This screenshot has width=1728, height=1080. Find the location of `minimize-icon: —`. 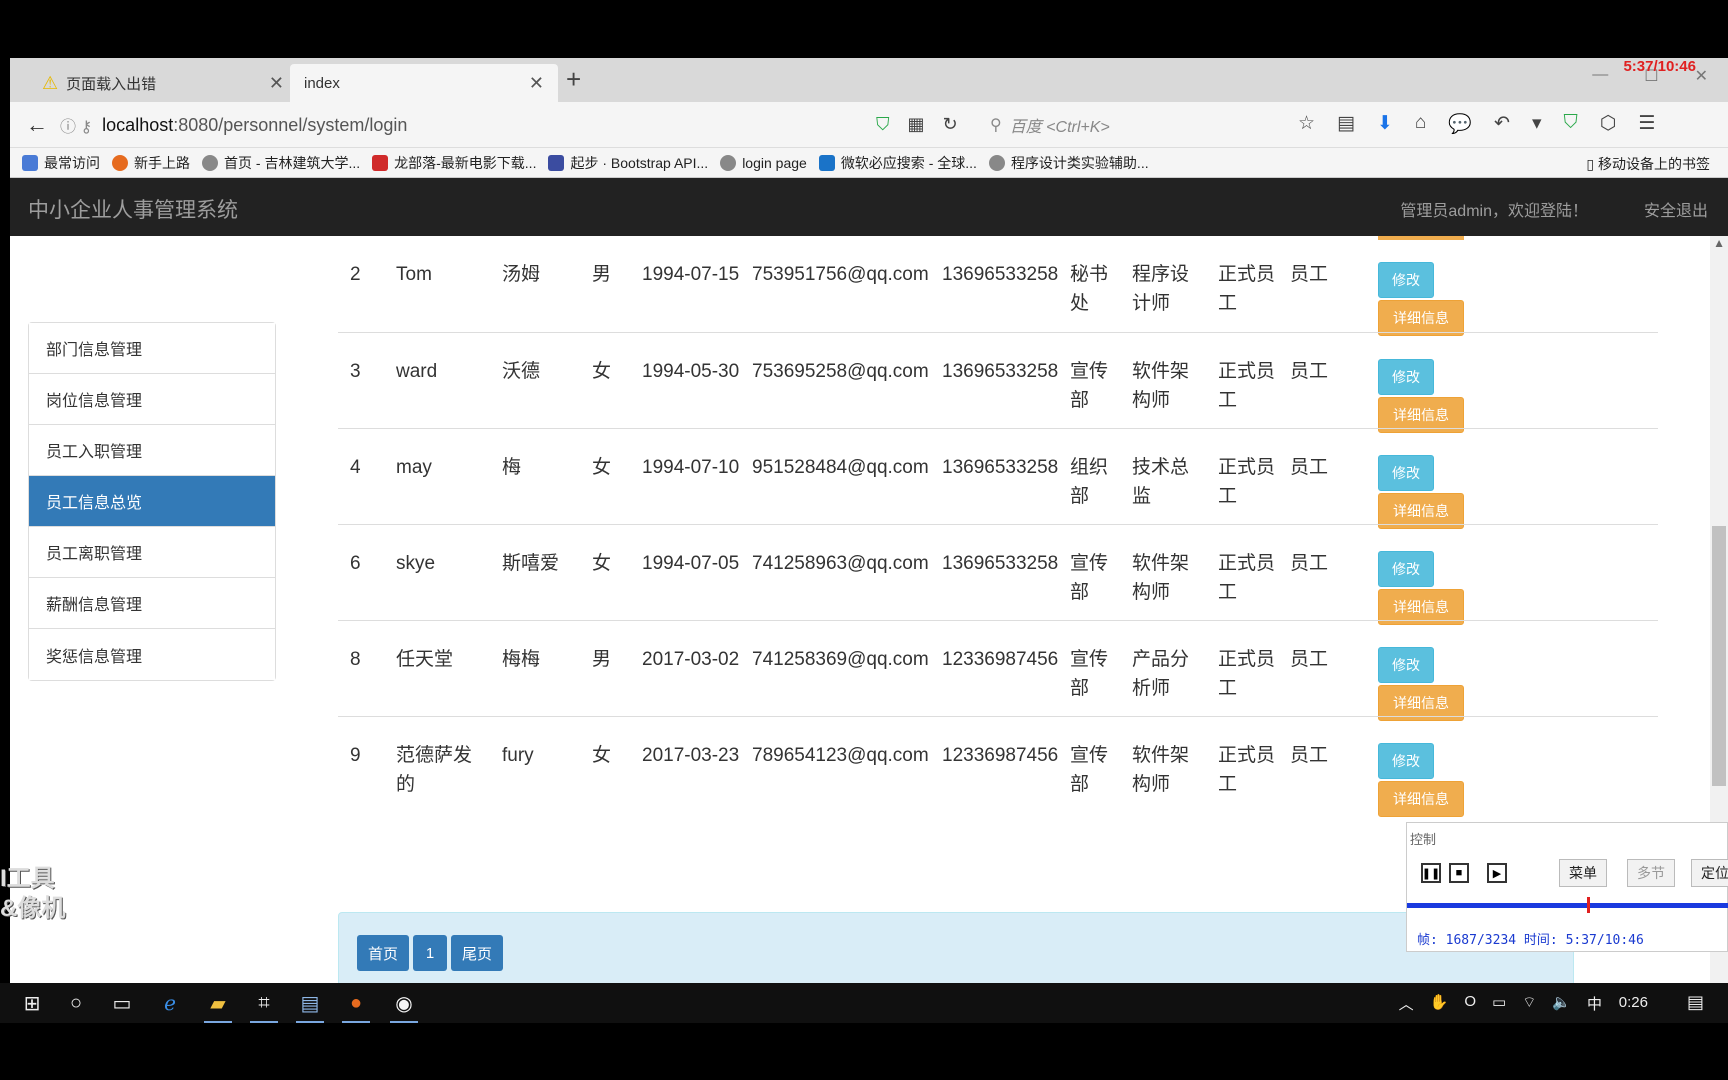

minimize-icon: — is located at coordinates (1600, 76).